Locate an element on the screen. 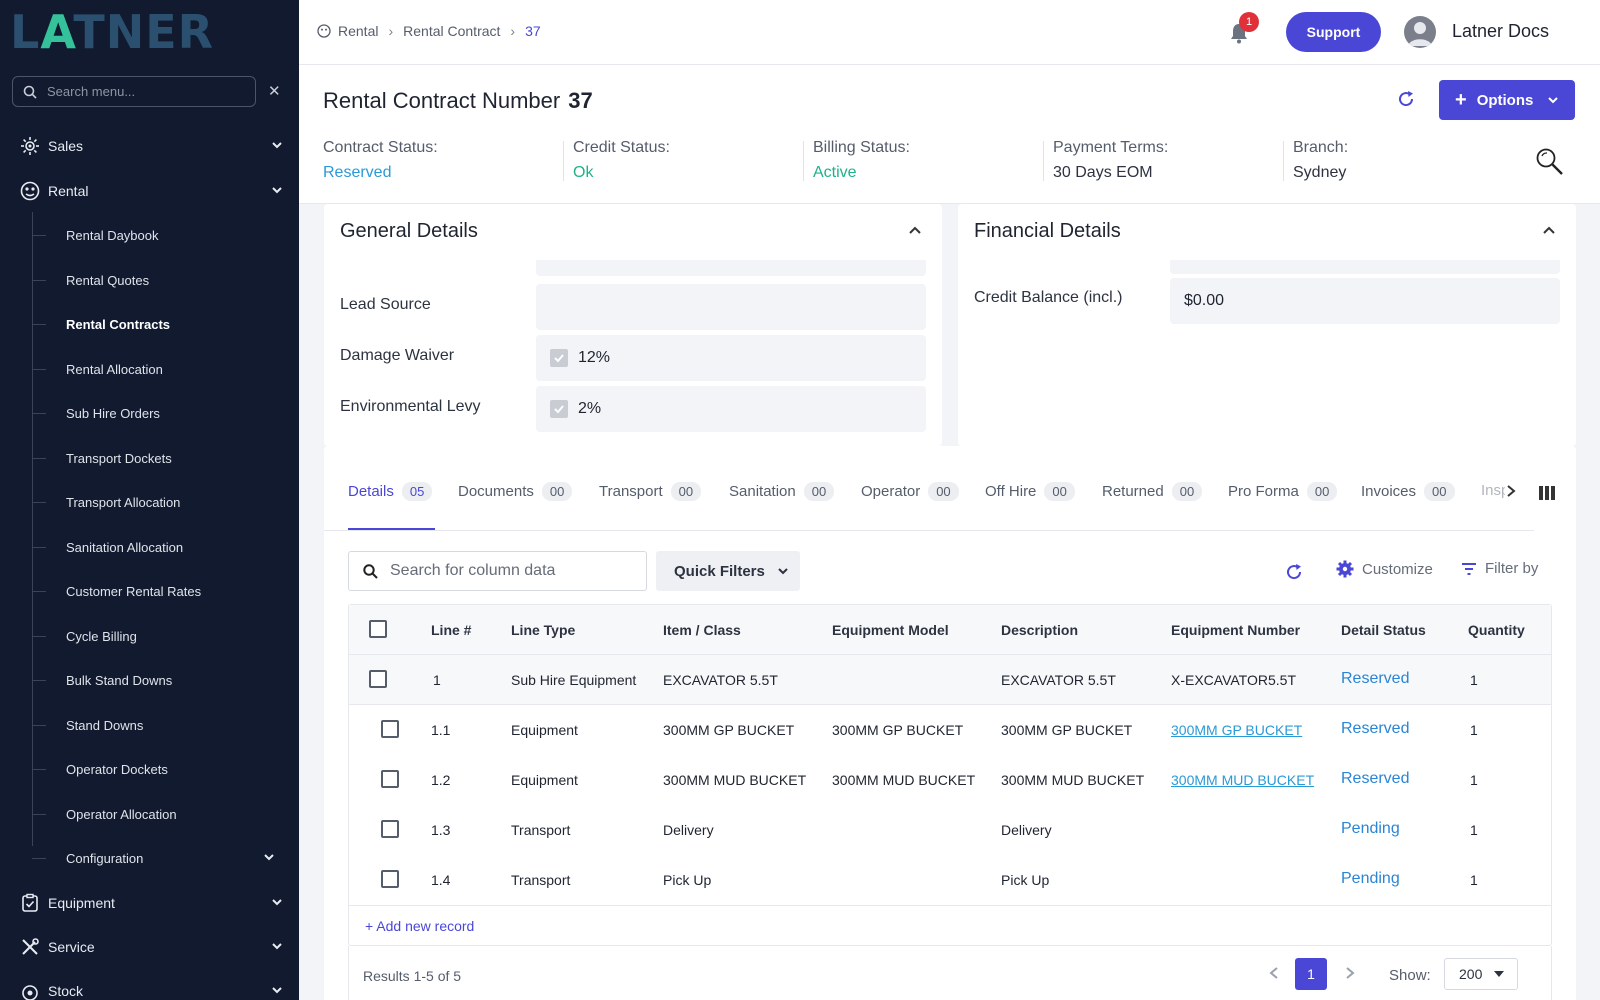  breadcrumb-rental: Rental is located at coordinates (358, 31).